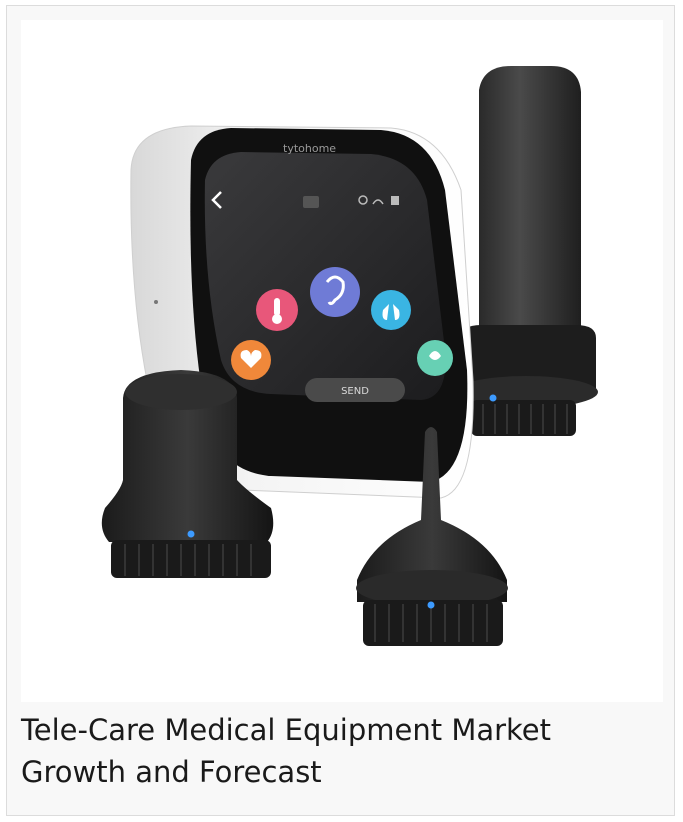  Describe the element at coordinates (526, 251) in the screenshot. I see `charging-stand` at that location.